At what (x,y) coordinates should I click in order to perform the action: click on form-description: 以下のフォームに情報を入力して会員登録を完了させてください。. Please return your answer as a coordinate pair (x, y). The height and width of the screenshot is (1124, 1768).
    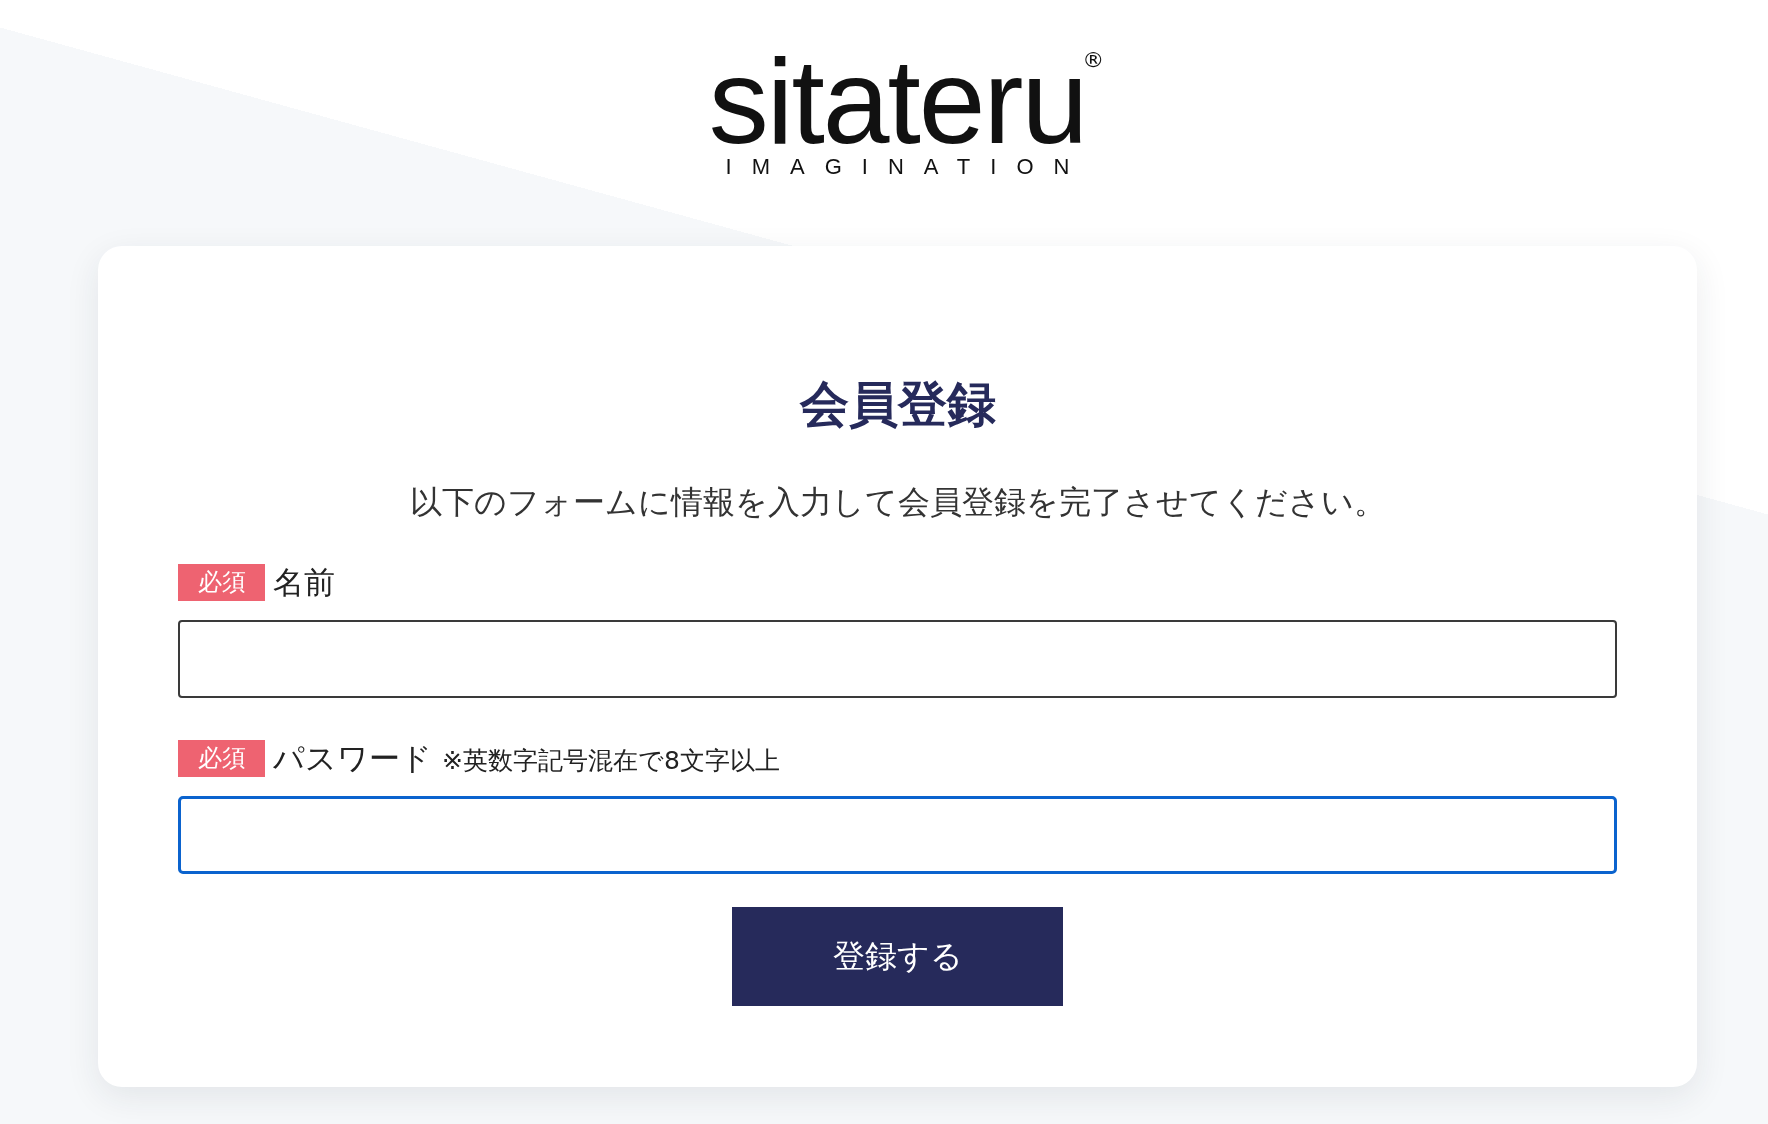
    Looking at the image, I should click on (897, 502).